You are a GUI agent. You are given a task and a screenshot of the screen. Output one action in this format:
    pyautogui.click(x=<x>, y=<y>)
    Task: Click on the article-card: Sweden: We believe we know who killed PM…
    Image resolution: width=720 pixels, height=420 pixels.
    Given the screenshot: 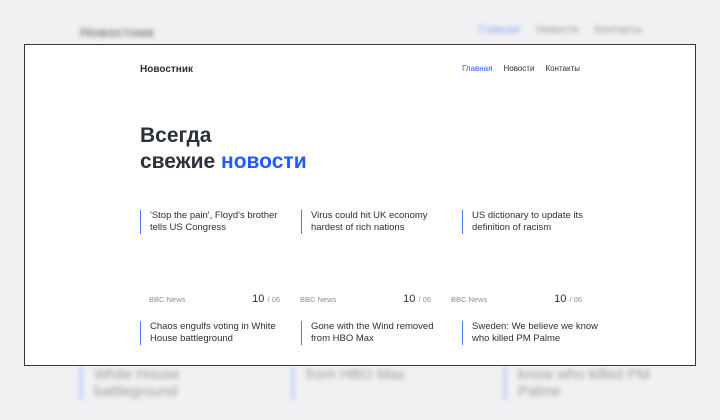 What is the action you would take?
    pyautogui.click(x=536, y=333)
    